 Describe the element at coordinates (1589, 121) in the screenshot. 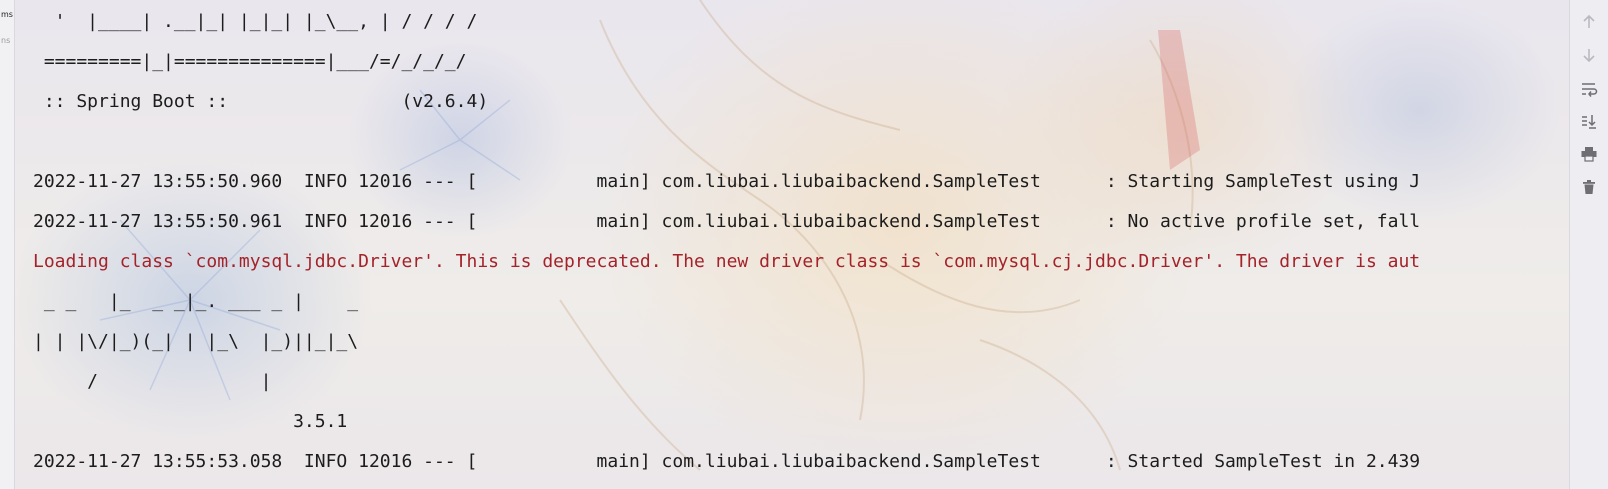

I see `scroll-to-end-icon` at that location.